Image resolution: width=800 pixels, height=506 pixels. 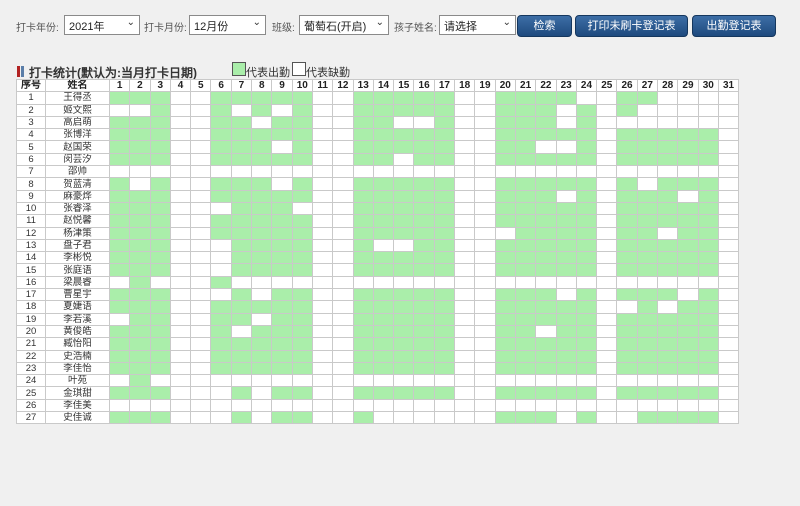 What do you see at coordinates (344, 25) in the screenshot?
I see `class-select: 葡萄石(开启) ⌄` at bounding box center [344, 25].